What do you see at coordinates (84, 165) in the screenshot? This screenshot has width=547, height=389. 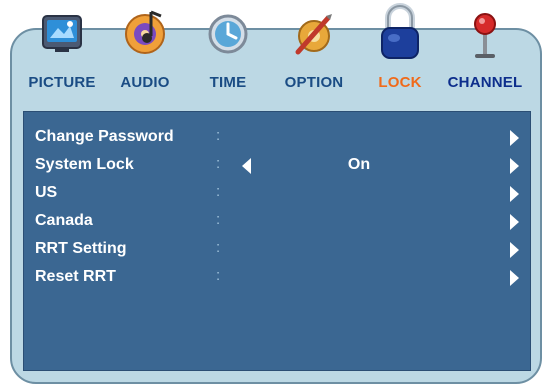 I see `menu-item-label: System Lock` at bounding box center [84, 165].